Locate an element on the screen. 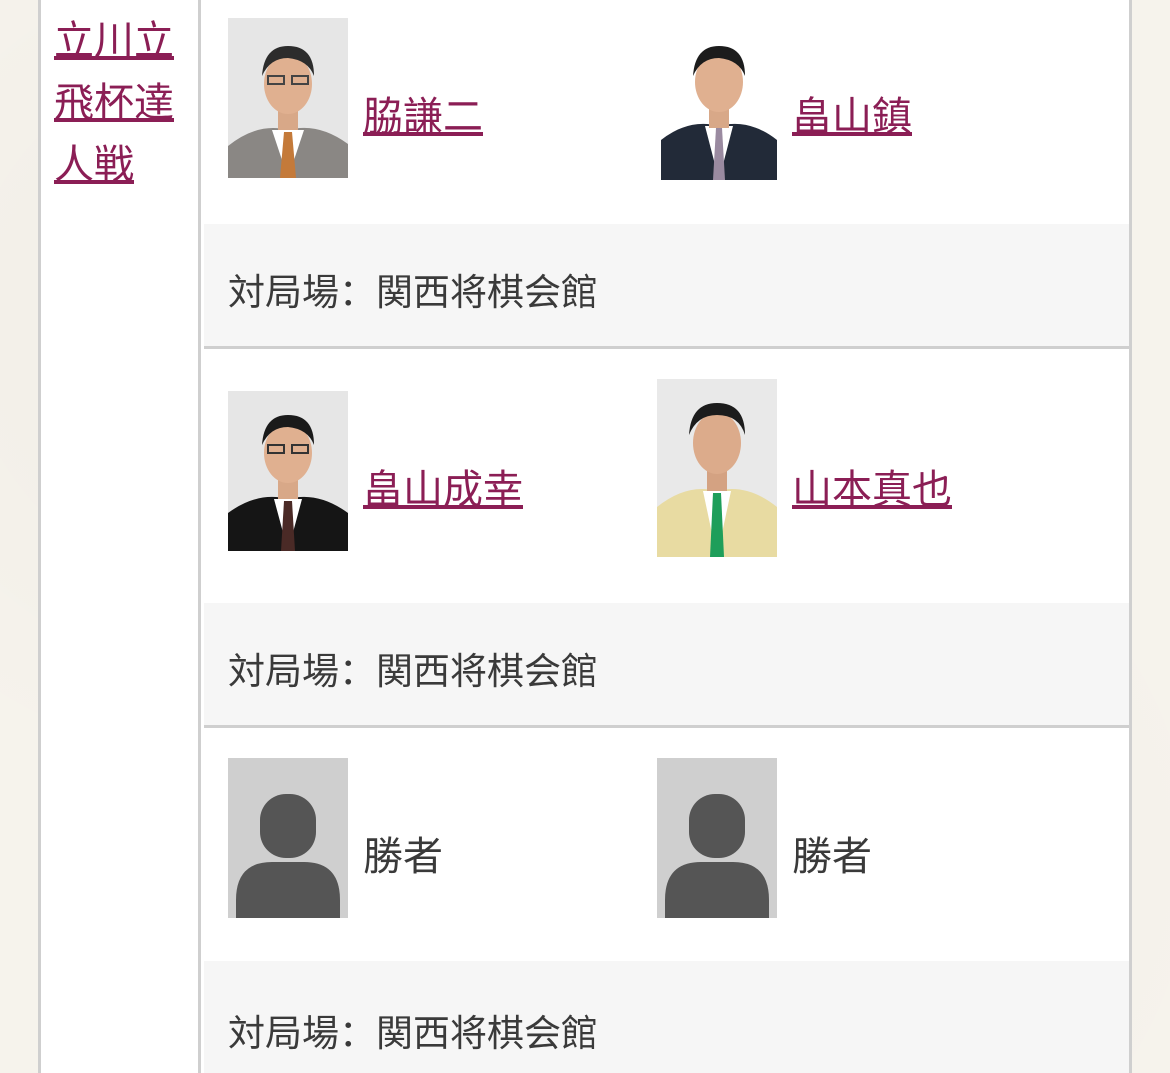 Image resolution: width=1170 pixels, height=1073 pixels. player-name-link: 畠山成幸 is located at coordinates (443, 486).